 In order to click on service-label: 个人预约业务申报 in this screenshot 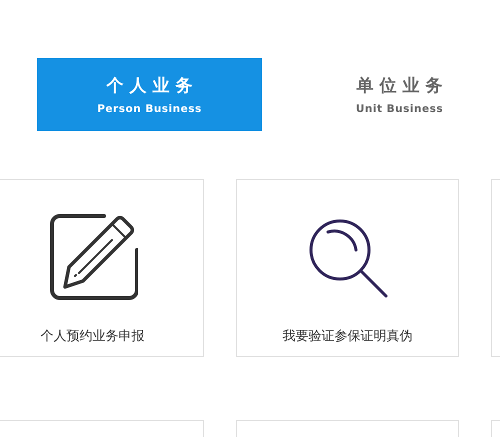, I will do `click(92, 336)`.